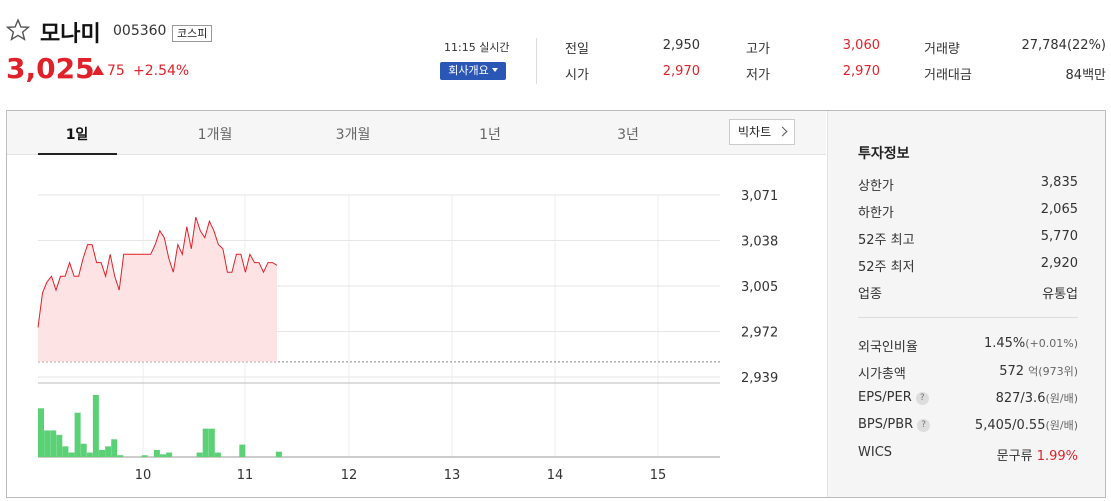 The height and width of the screenshot is (501, 1111). What do you see at coordinates (245, 475) in the screenshot?
I see `x-tick-label: 11` at bounding box center [245, 475].